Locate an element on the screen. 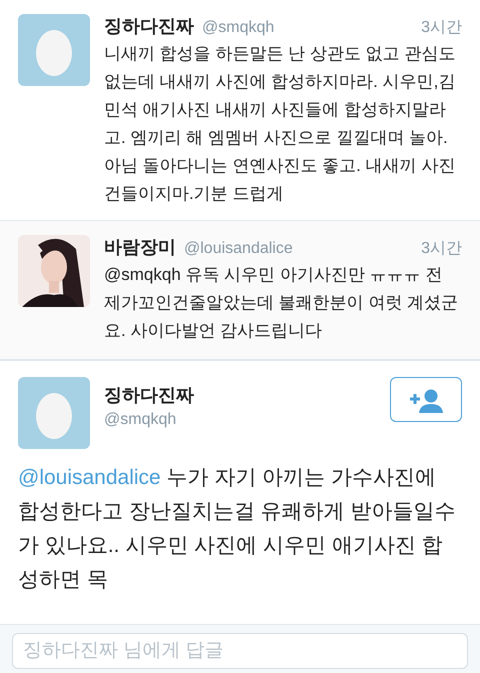  add-person-icon is located at coordinates (426, 399).